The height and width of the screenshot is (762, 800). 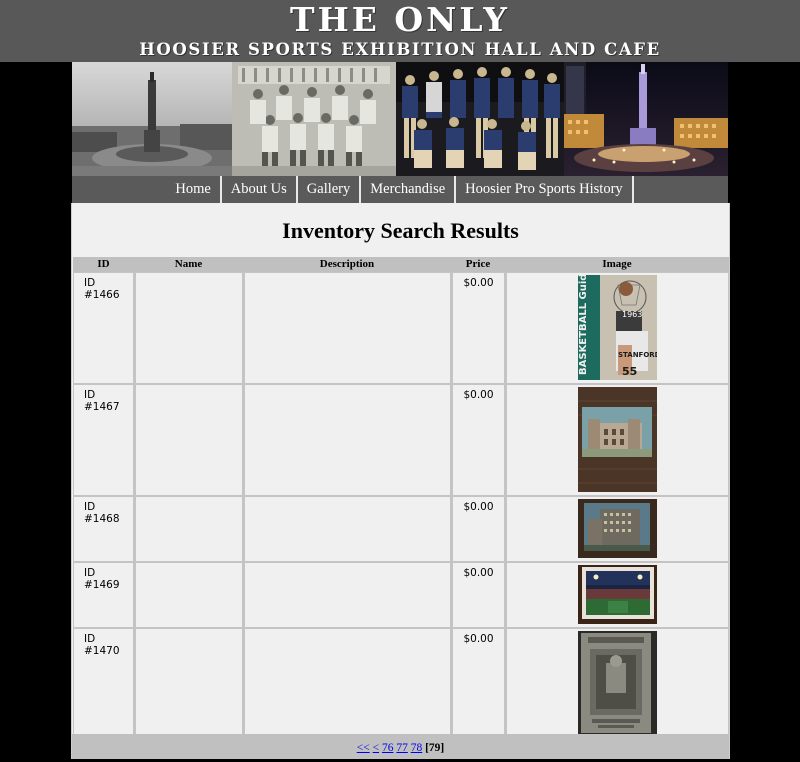 What do you see at coordinates (583, 325) in the screenshot?
I see `svg-text: BASKETBALL Guide` at bounding box center [583, 325].